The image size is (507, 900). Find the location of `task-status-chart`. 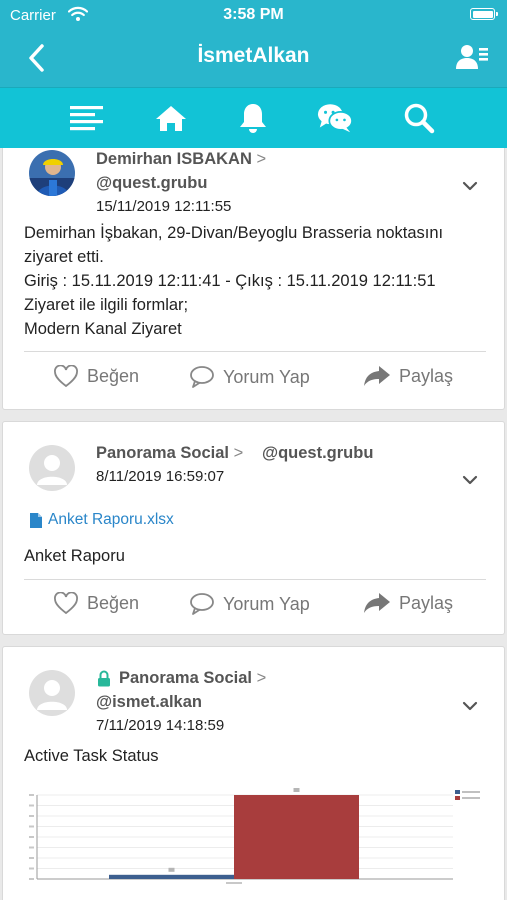

task-status-chart is located at coordinates (258, 837).